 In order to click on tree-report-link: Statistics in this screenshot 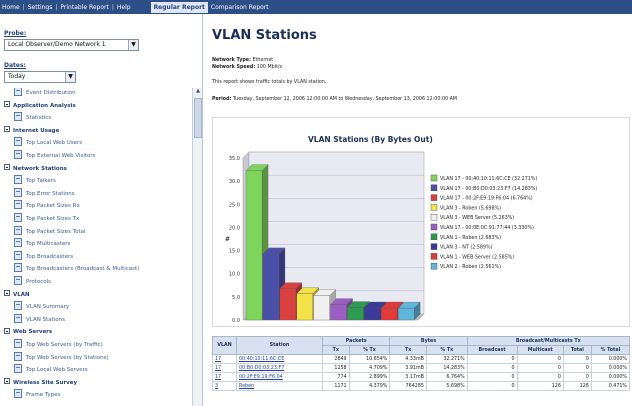, I will do `click(32, 118)`.